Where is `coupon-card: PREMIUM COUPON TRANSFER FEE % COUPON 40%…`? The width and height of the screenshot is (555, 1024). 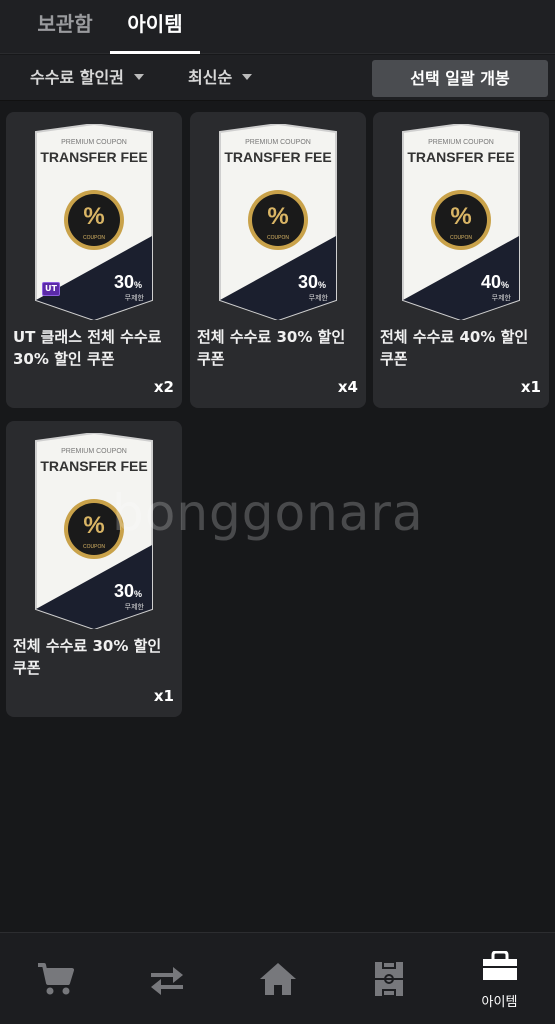 coupon-card: PREMIUM COUPON TRANSFER FEE % COUPON 40%… is located at coordinates (461, 260).